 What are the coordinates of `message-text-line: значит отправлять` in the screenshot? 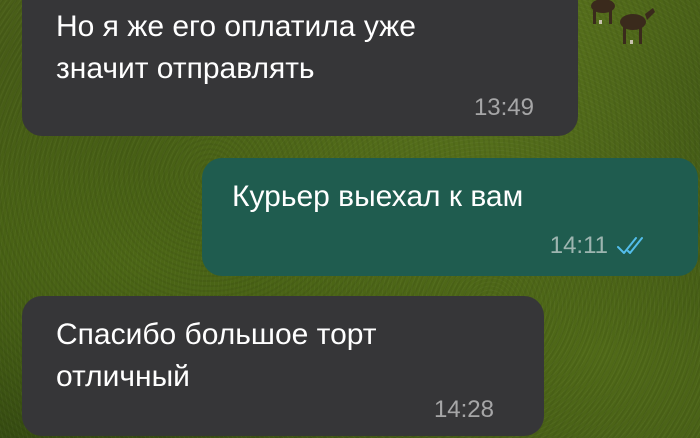 It's located at (185, 68).